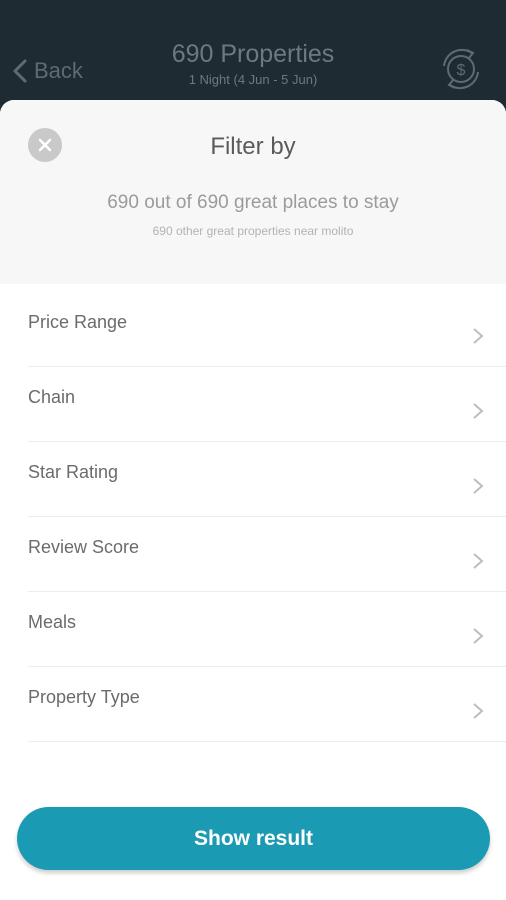 This screenshot has width=506, height=900. I want to click on show-result-button: Show result, so click(253, 838).